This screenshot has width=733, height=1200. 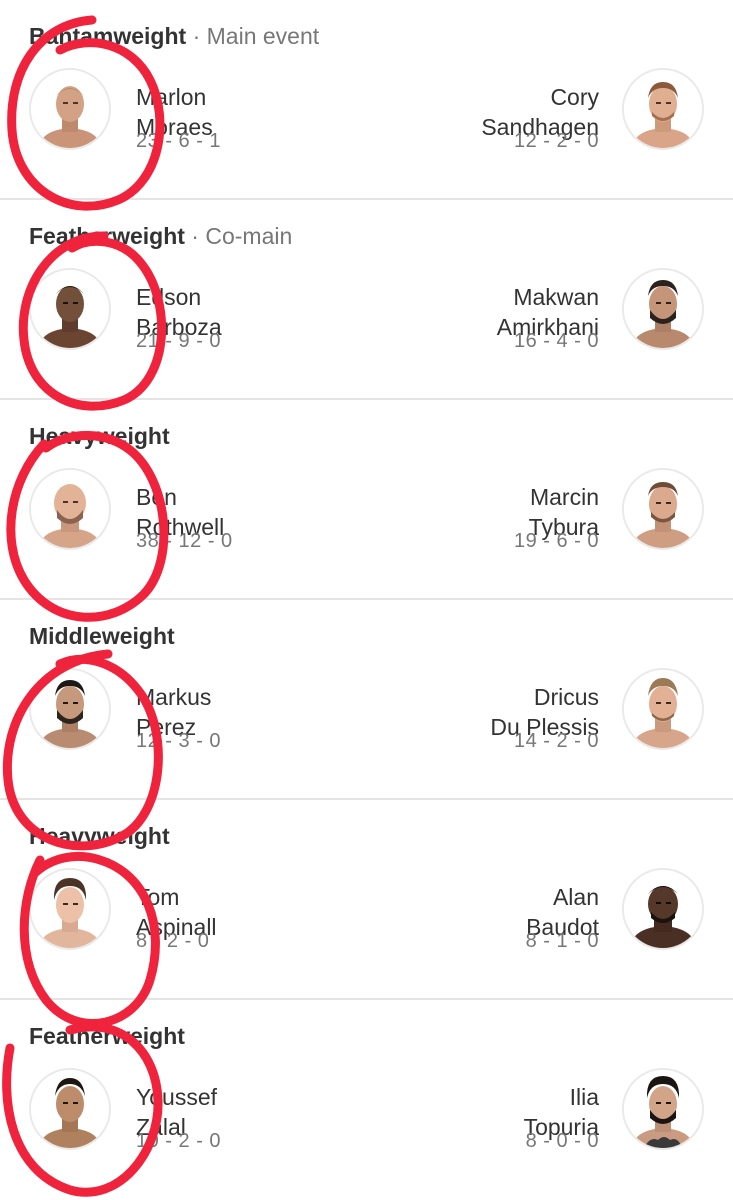 I want to click on red-fighter-first-name: Tom, so click(x=157, y=897).